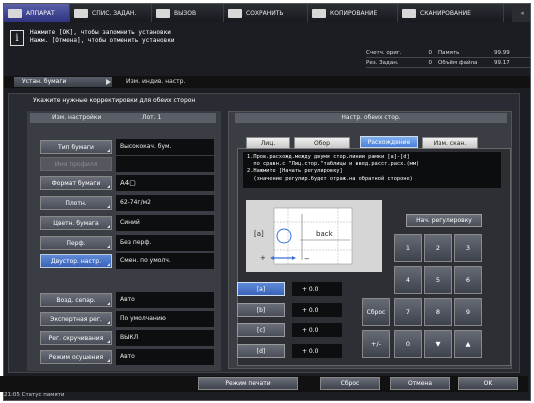 The height and width of the screenshot is (403, 534). What do you see at coordinates (63, 82) in the screenshot?
I see `breadcrumb-item-paper-setting: Устан. бумаги` at bounding box center [63, 82].